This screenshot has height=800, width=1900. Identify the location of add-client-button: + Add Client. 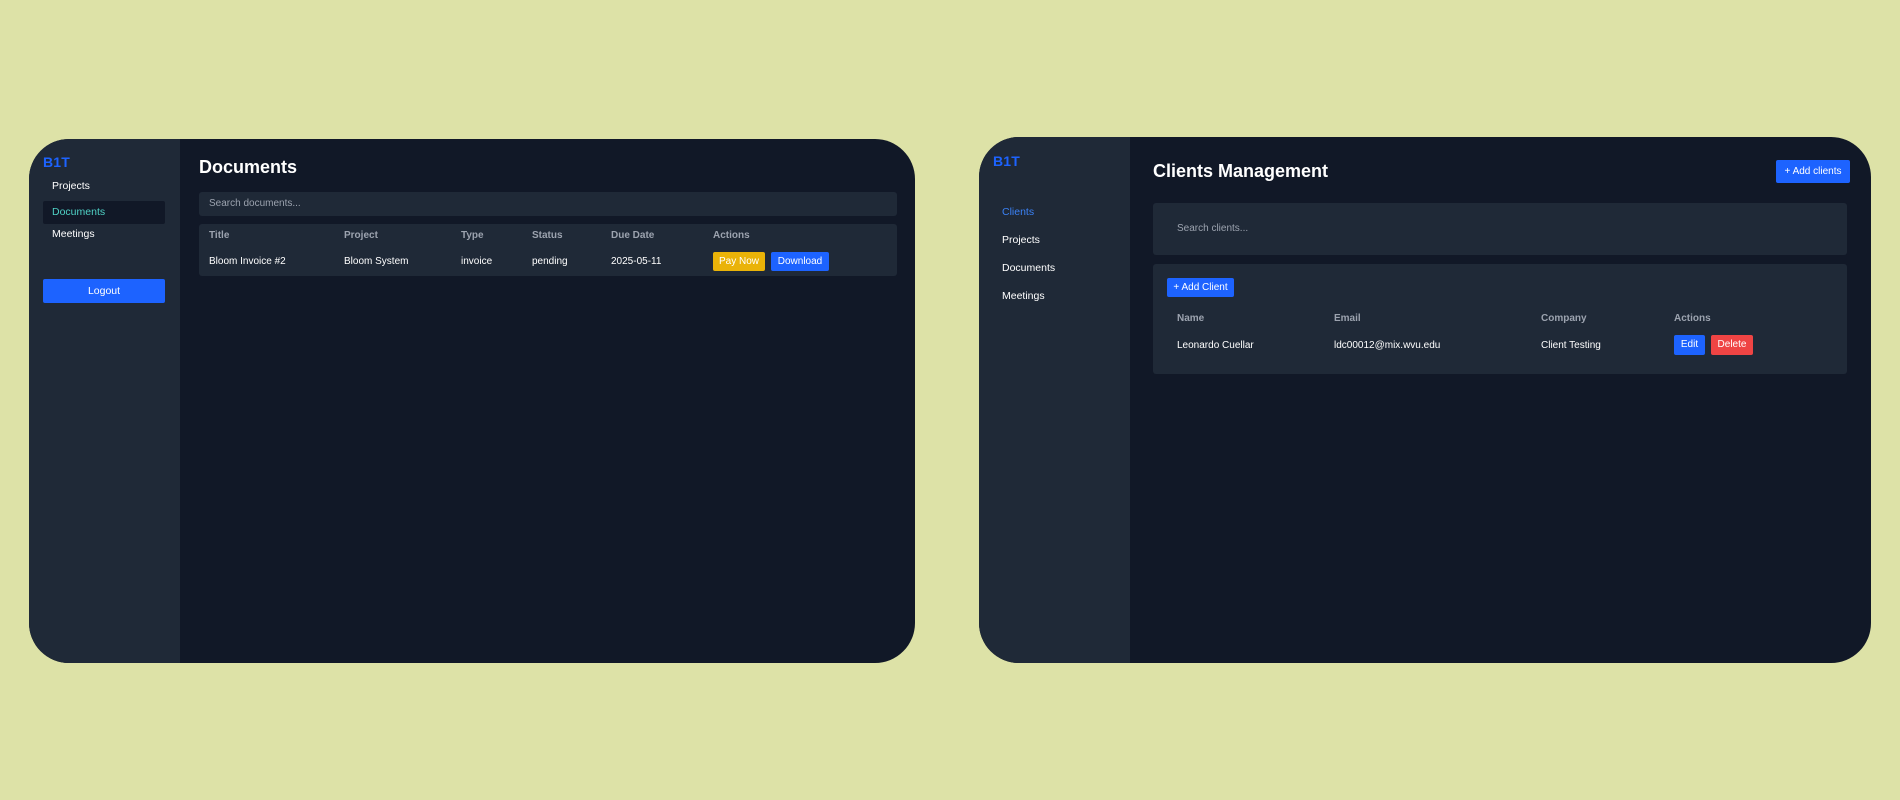
(1200, 287).